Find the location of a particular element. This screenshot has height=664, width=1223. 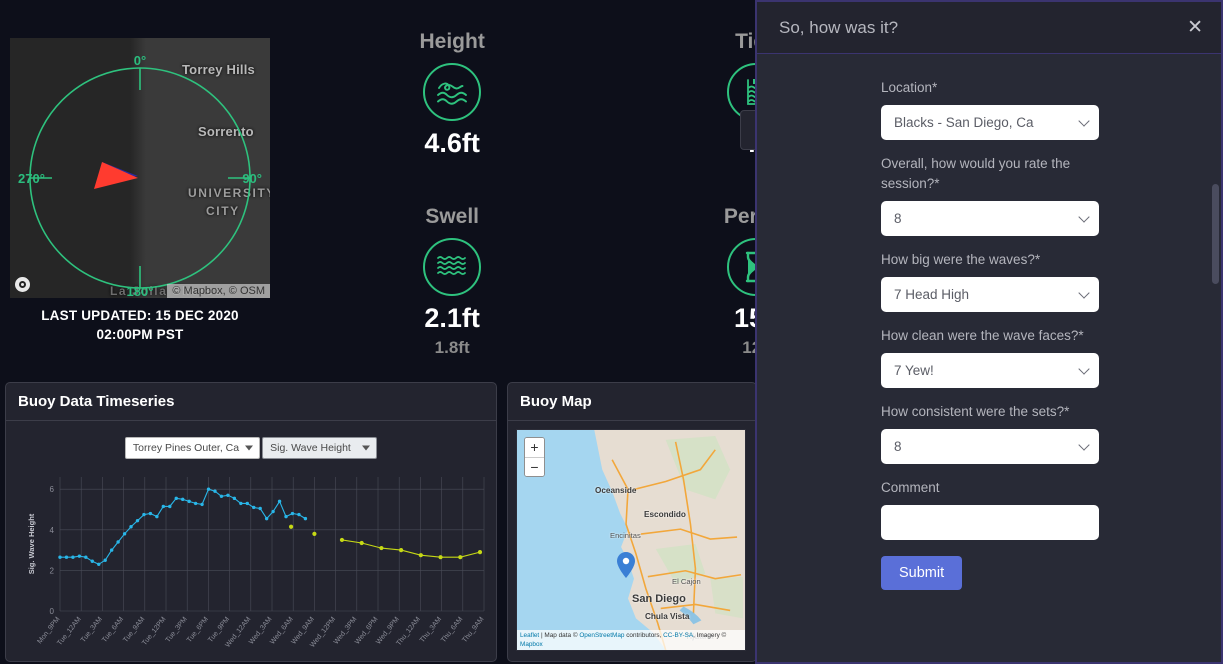

wave-cleanliness-select: 7 Yew! is located at coordinates (990, 370).